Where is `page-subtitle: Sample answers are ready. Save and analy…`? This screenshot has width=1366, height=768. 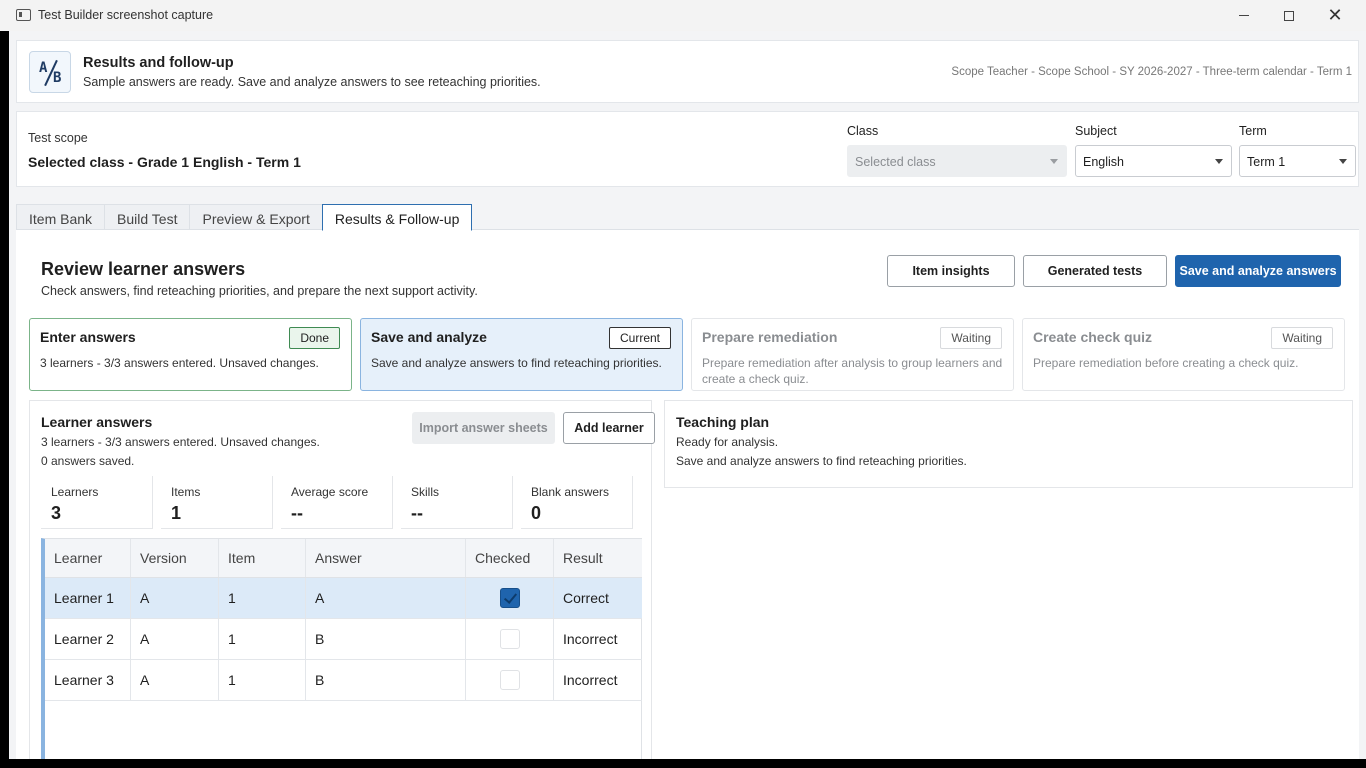 page-subtitle: Sample answers are ready. Save and analy… is located at coordinates (312, 82).